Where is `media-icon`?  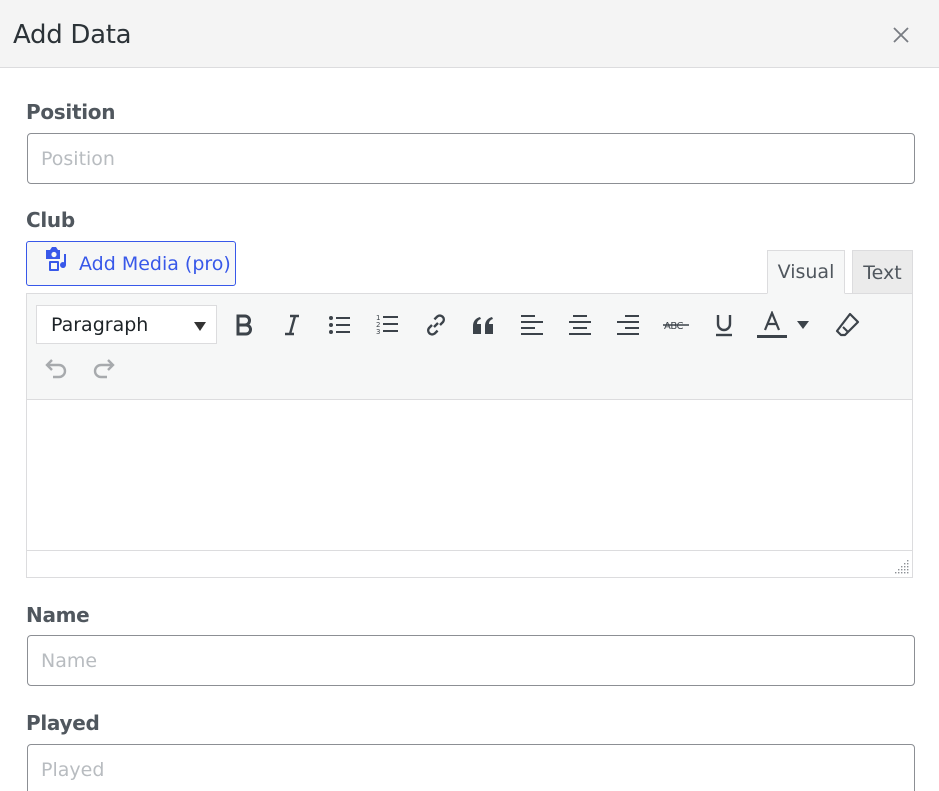 media-icon is located at coordinates (56, 258).